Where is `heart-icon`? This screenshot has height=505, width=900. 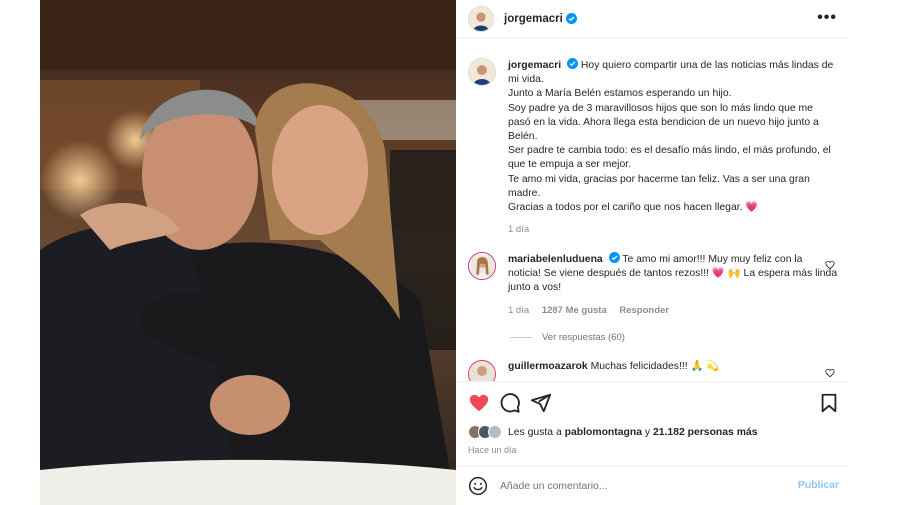
heart-icon is located at coordinates (479, 403).